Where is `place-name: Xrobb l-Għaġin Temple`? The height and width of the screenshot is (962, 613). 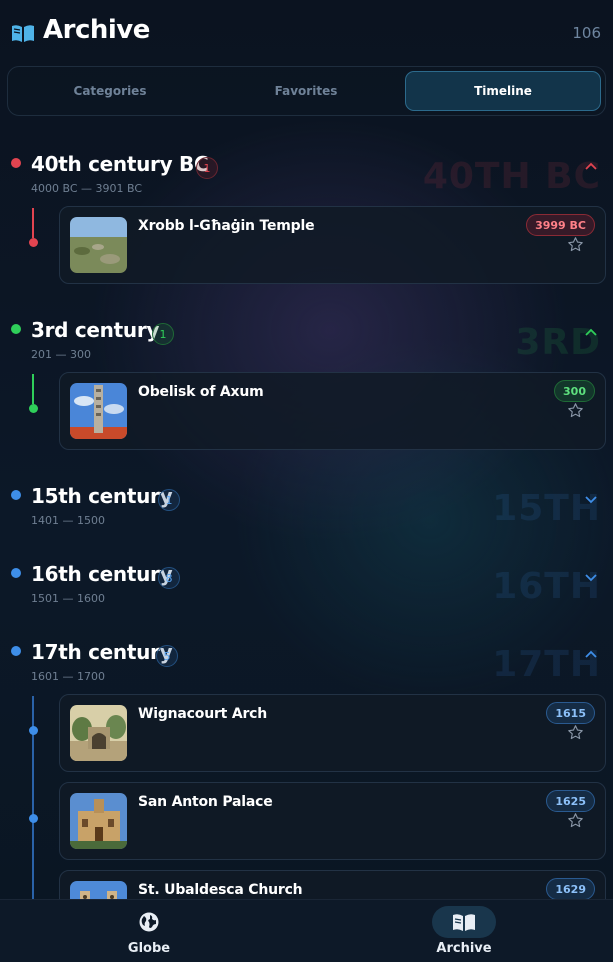 place-name: Xrobb l-Għaġin Temple is located at coordinates (226, 226).